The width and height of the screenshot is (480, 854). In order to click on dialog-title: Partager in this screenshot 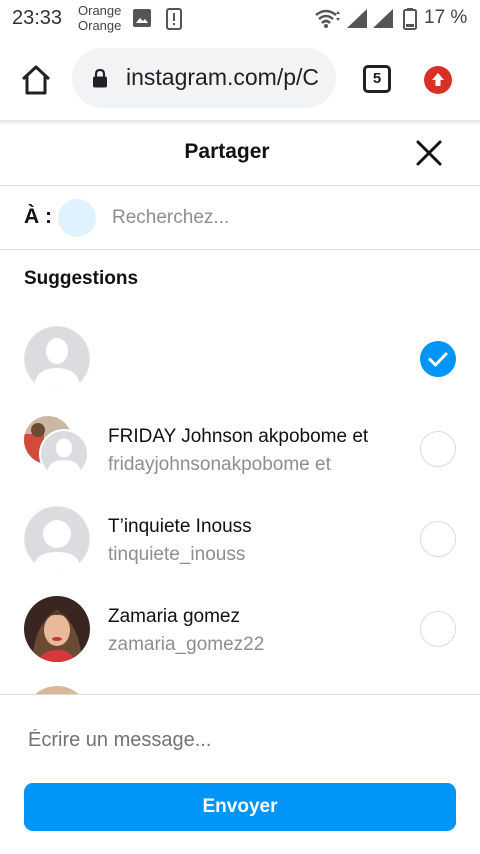, I will do `click(227, 151)`.